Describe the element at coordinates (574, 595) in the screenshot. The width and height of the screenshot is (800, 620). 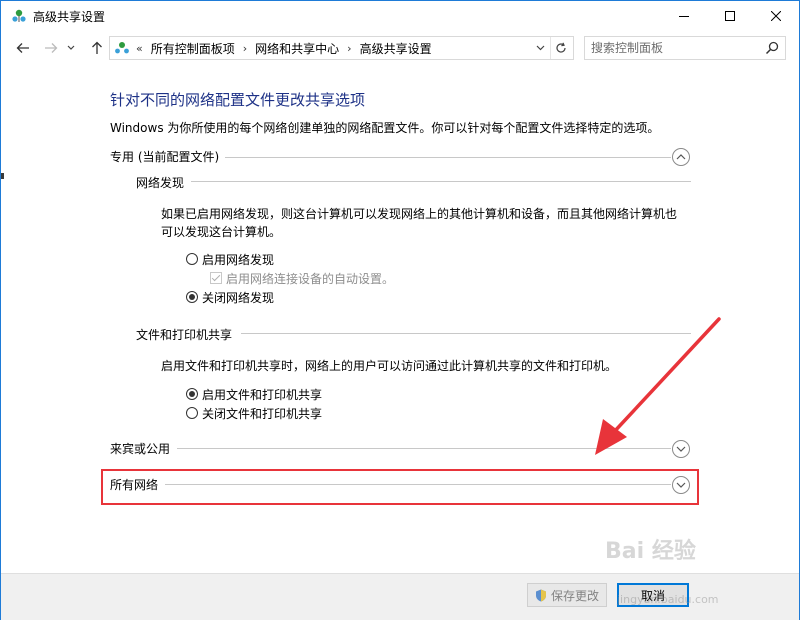
I see `save-changes-label: 保存更改` at that location.